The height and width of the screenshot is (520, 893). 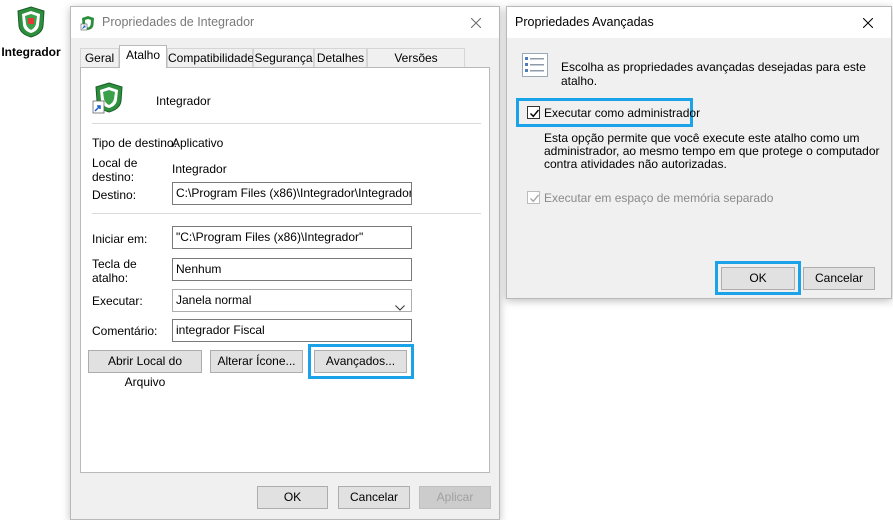 I want to click on tab-compatibilidade: Compatibilidade, so click(x=210, y=58).